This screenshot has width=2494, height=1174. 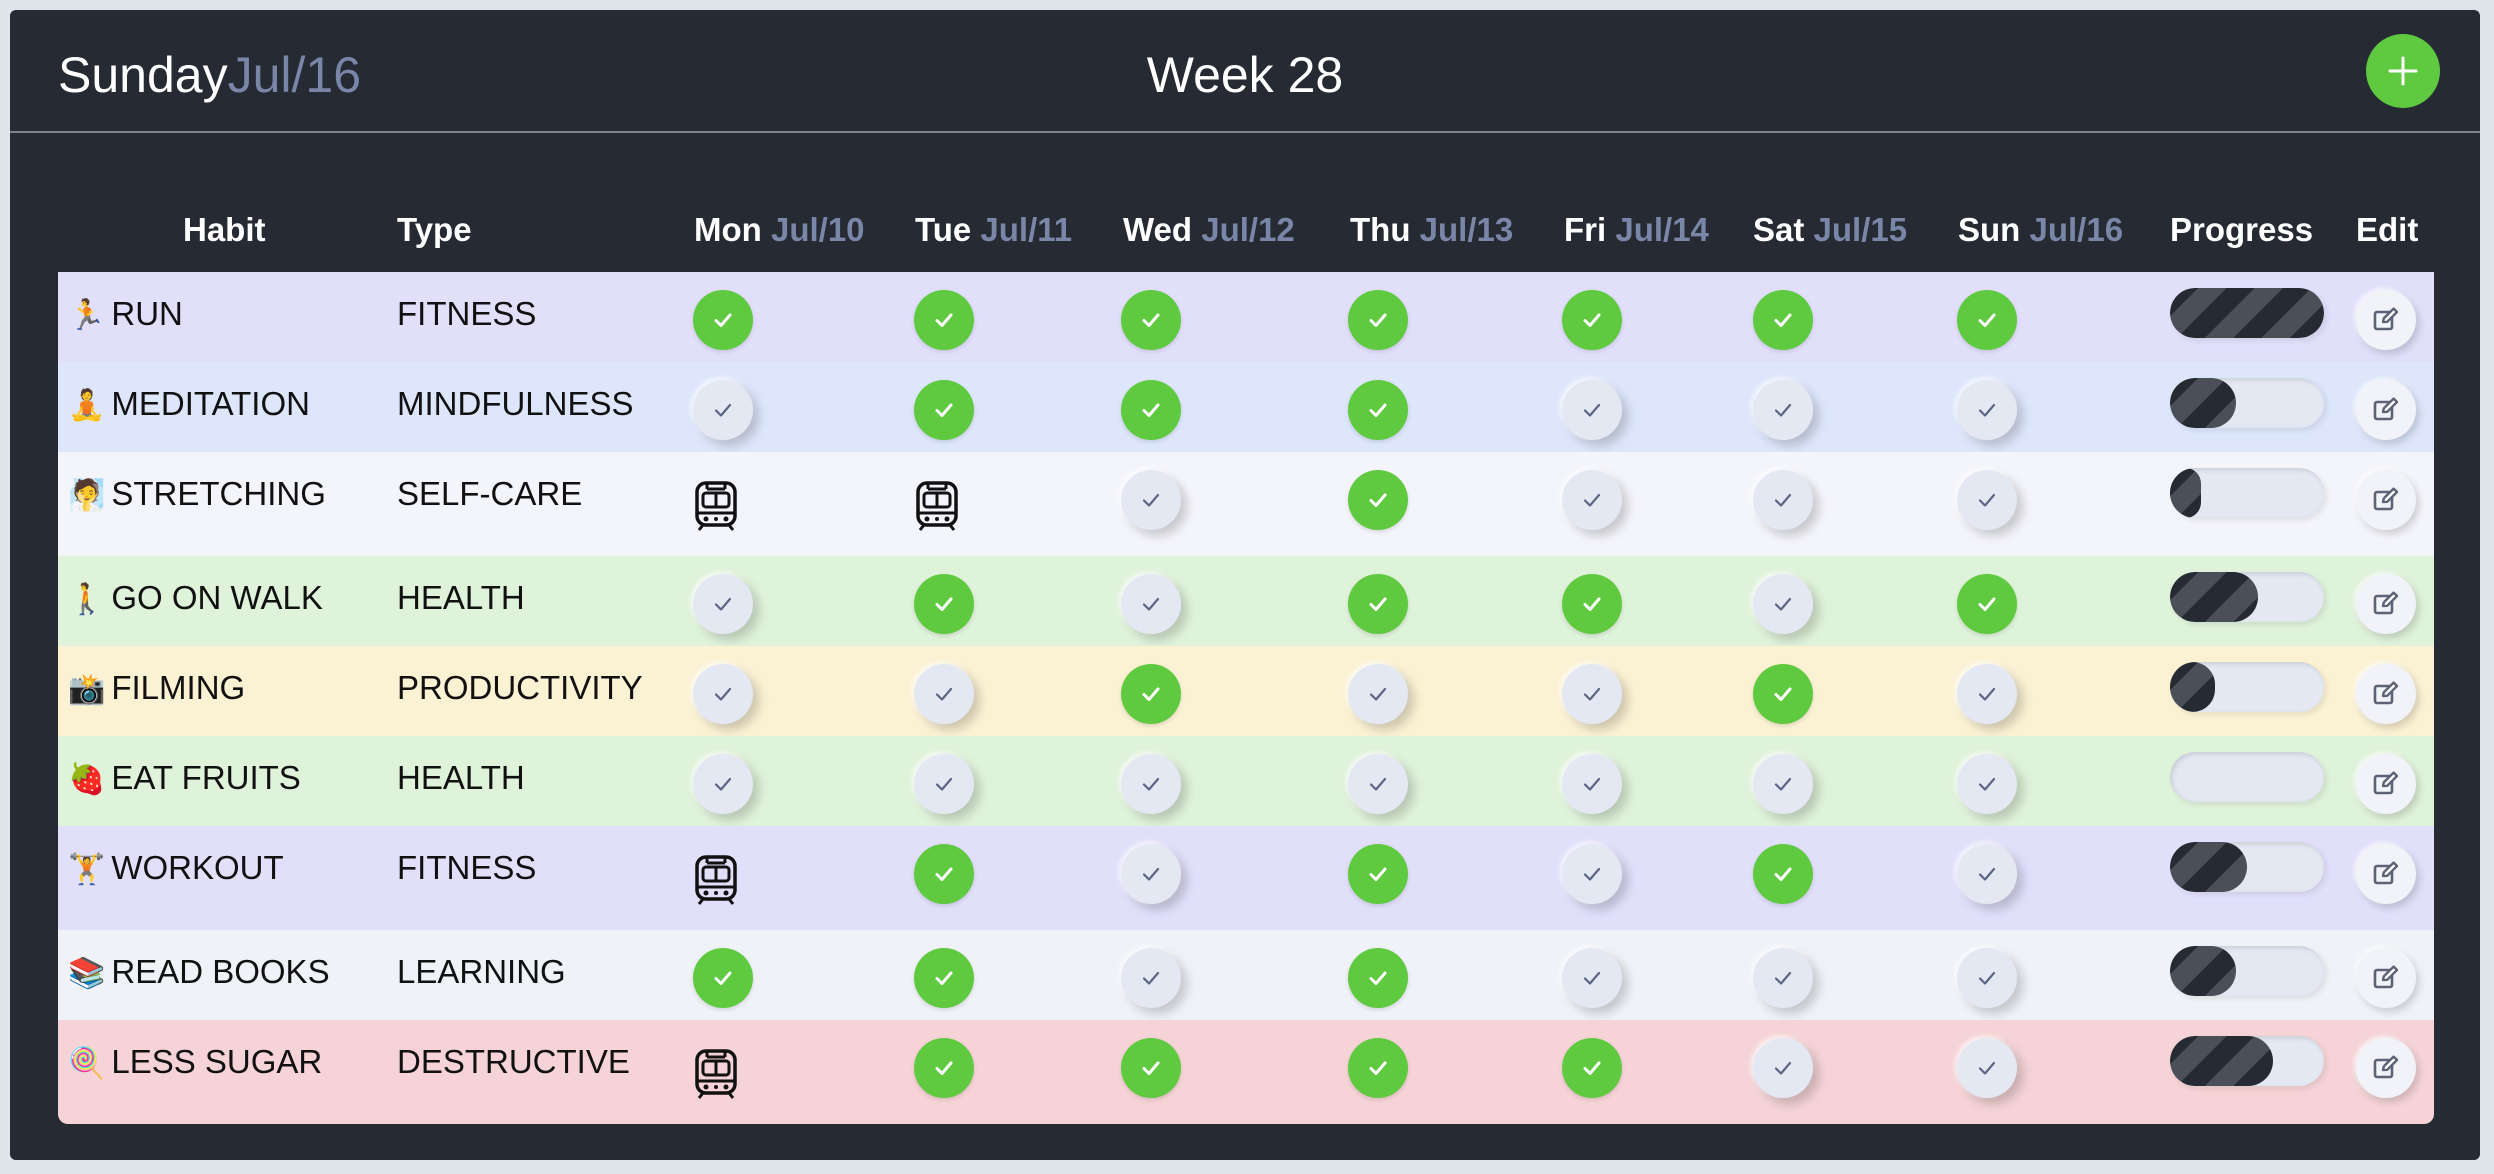 I want to click on habit-type: LEARNING, so click(x=481, y=971).